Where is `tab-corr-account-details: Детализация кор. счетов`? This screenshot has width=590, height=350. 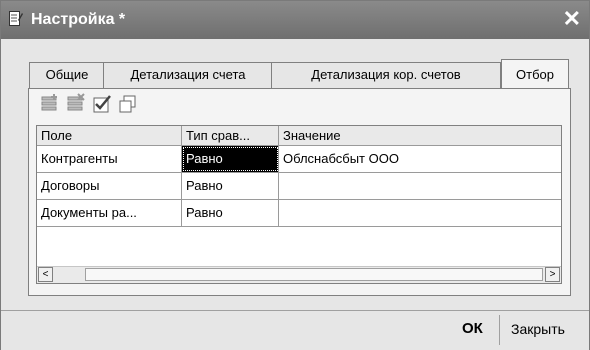 tab-corr-account-details: Детализация кор. счетов is located at coordinates (386, 75).